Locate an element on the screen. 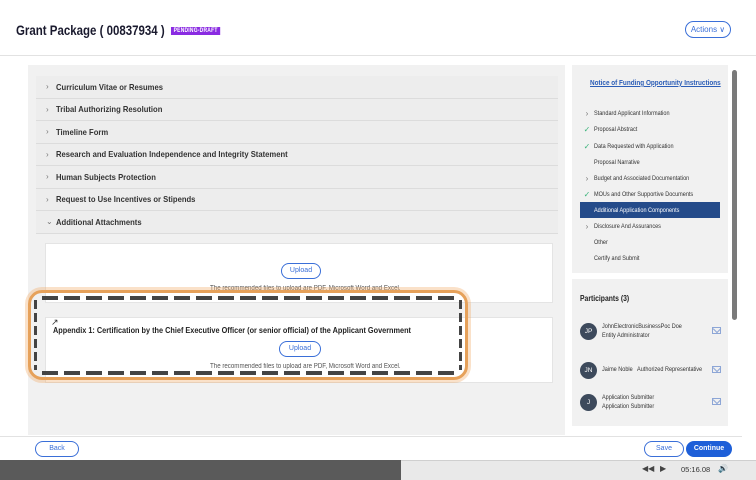 This screenshot has width=756, height=480. page-title-text: Grant Package is located at coordinates (56, 30).